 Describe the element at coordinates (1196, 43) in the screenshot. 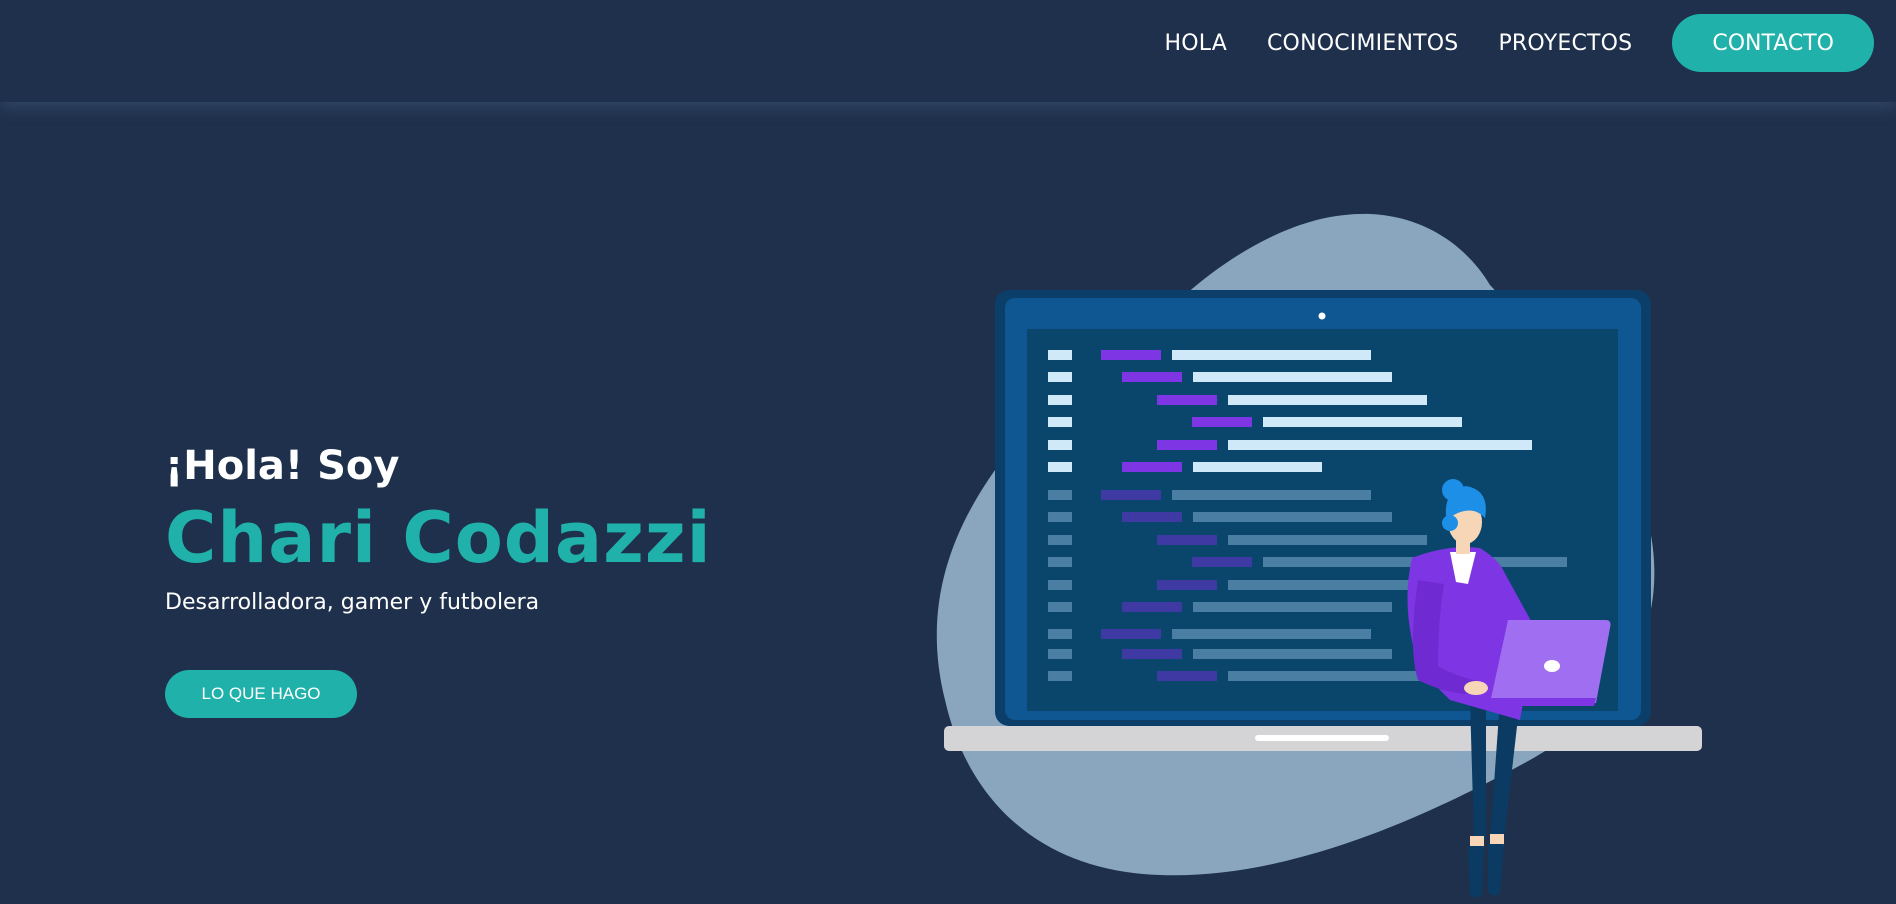

I see `nav-link-hola: HOLA` at that location.